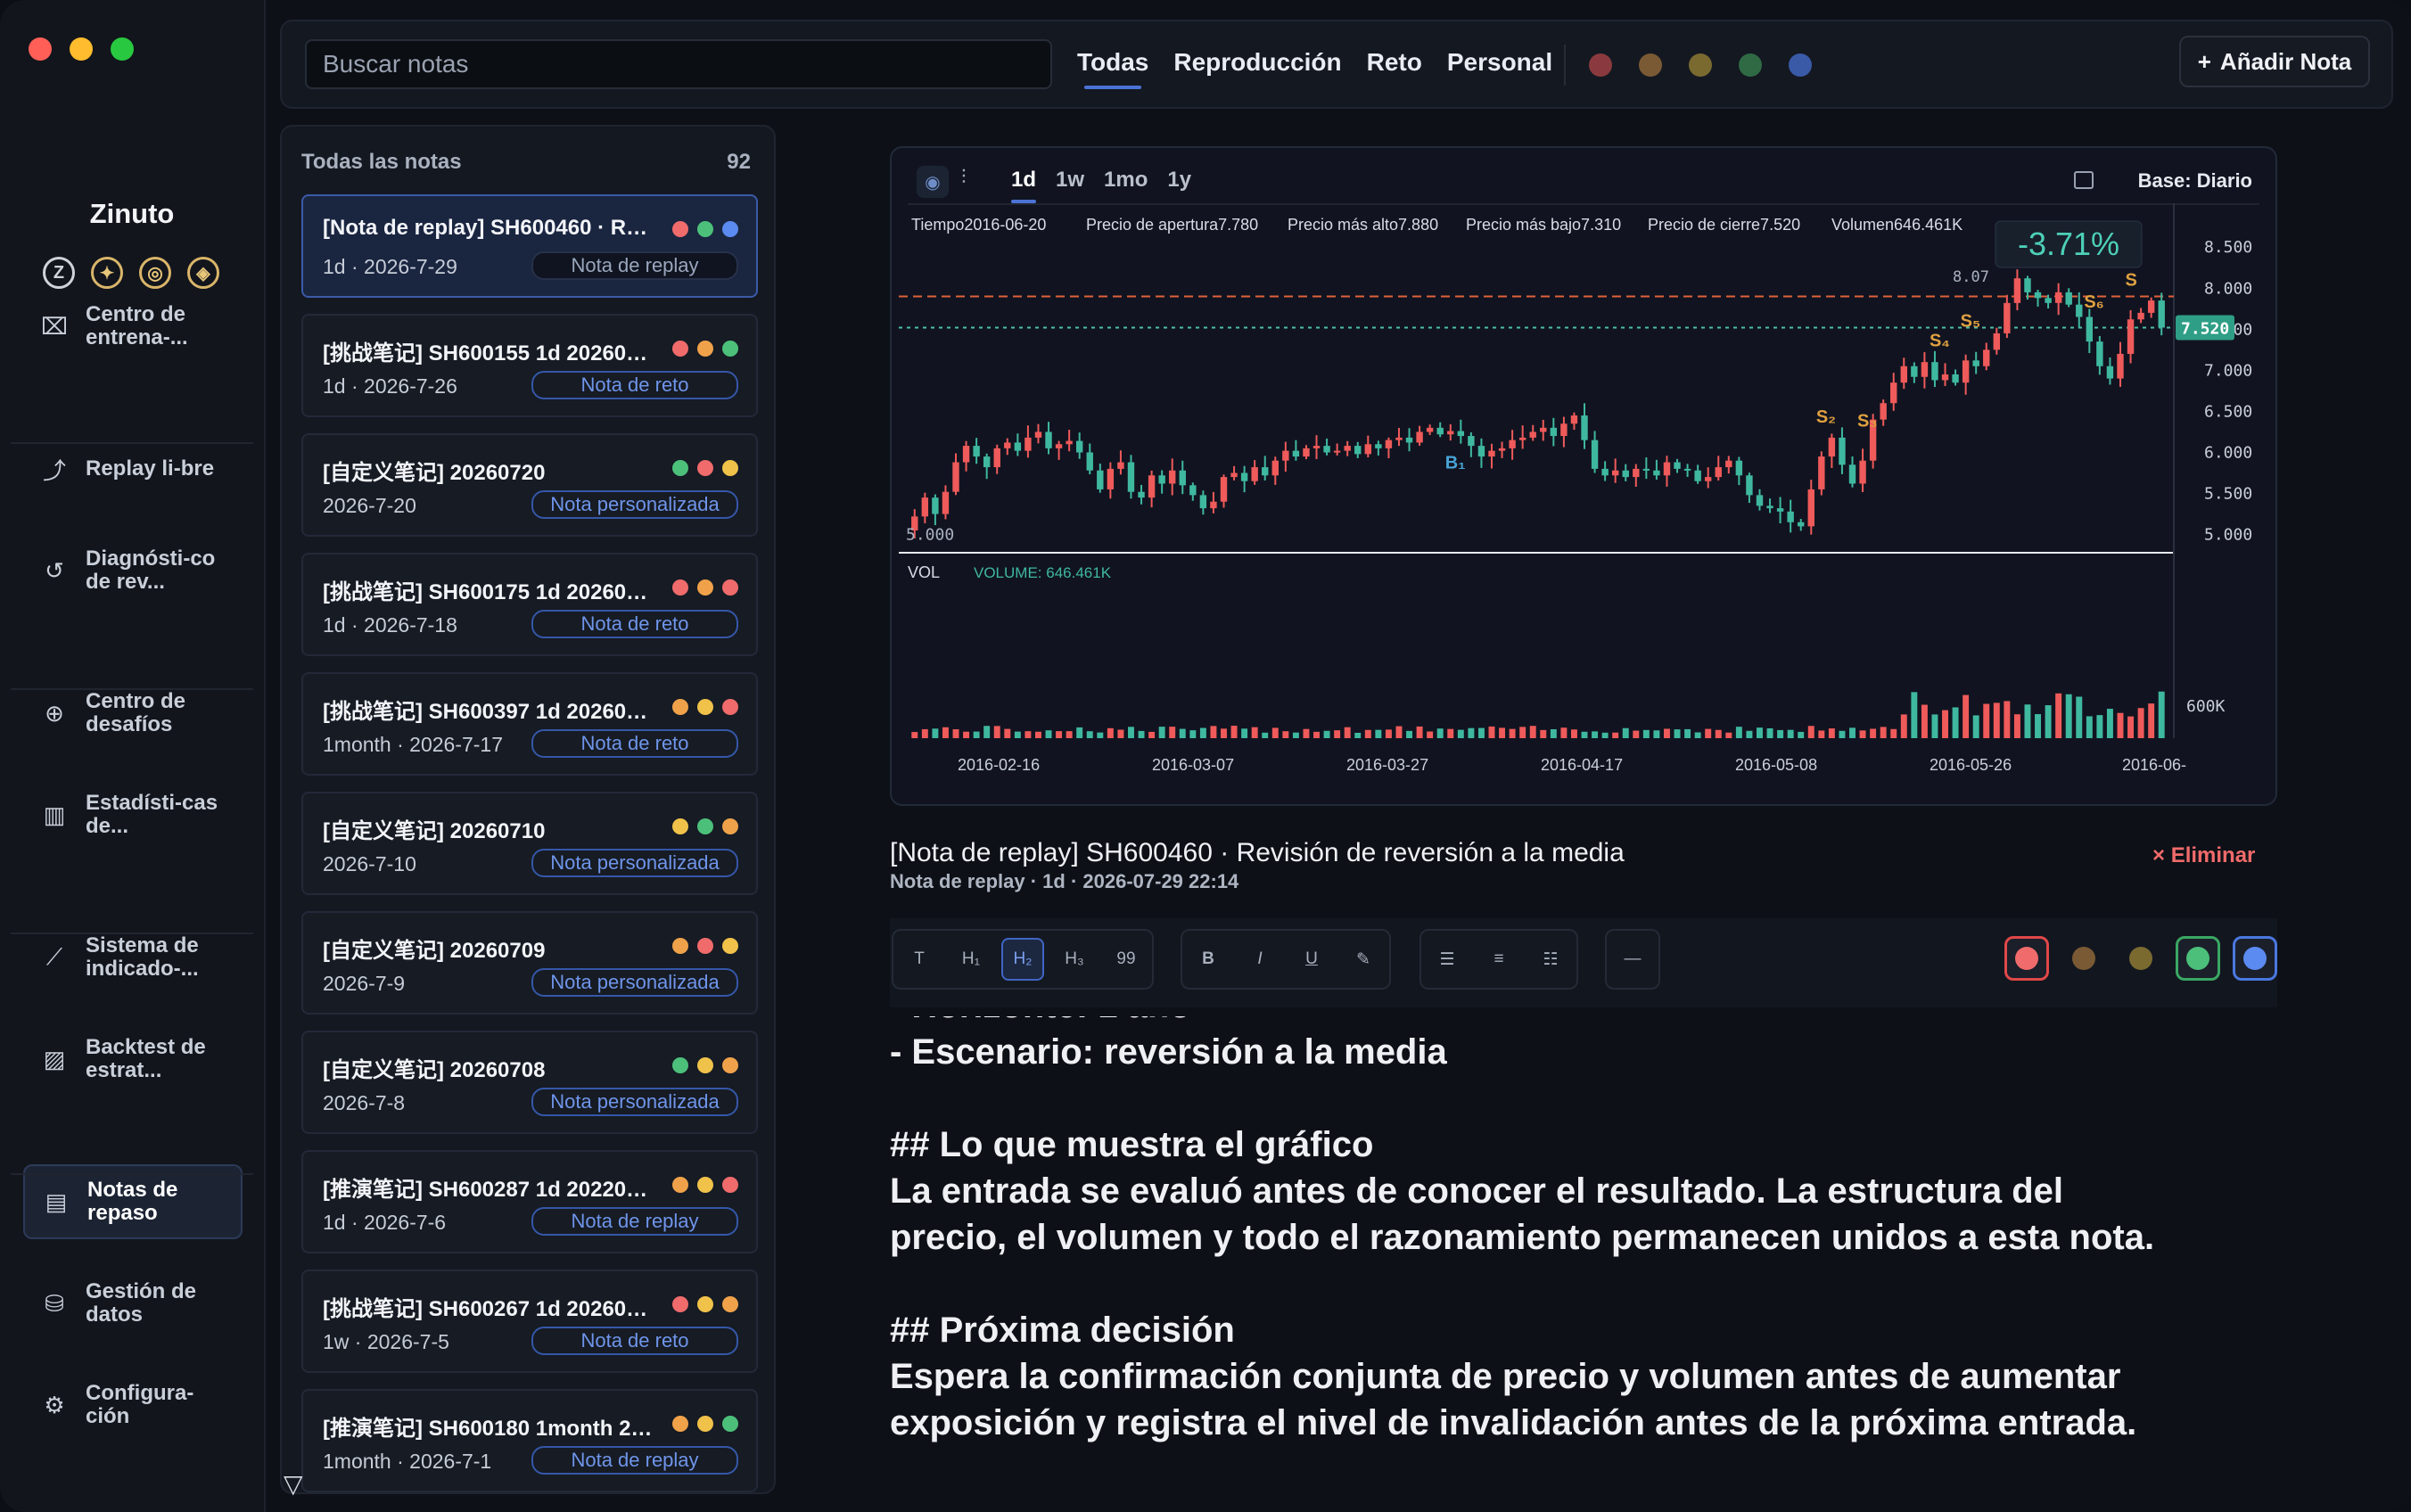 The height and width of the screenshot is (1512, 2411). What do you see at coordinates (81, 49) in the screenshot?
I see `minimize-button` at bounding box center [81, 49].